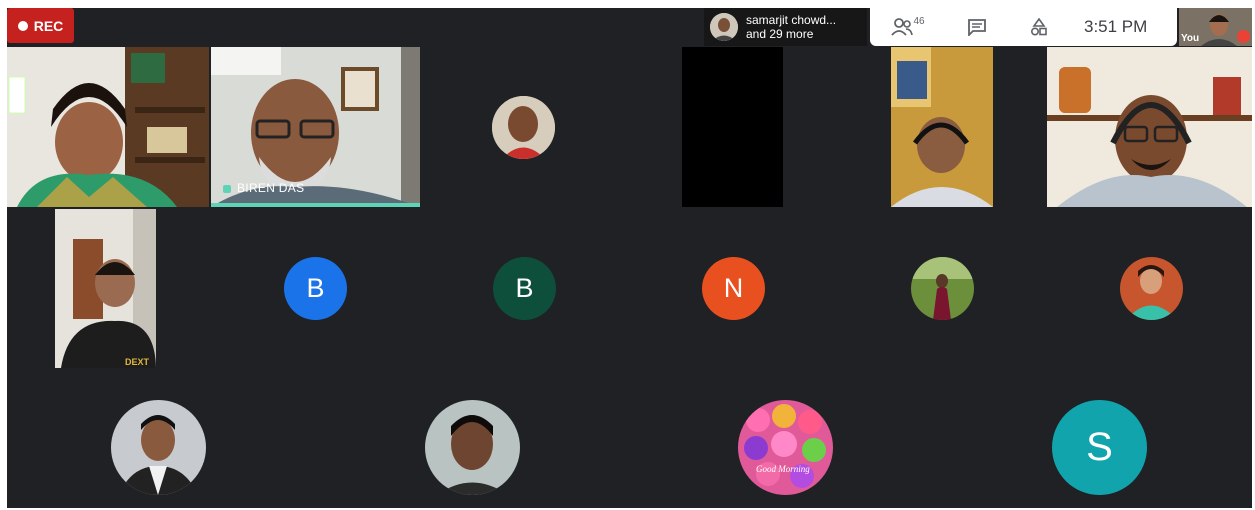 The height and width of the screenshot is (510, 1255). I want to click on presenter-avatar, so click(724, 27).